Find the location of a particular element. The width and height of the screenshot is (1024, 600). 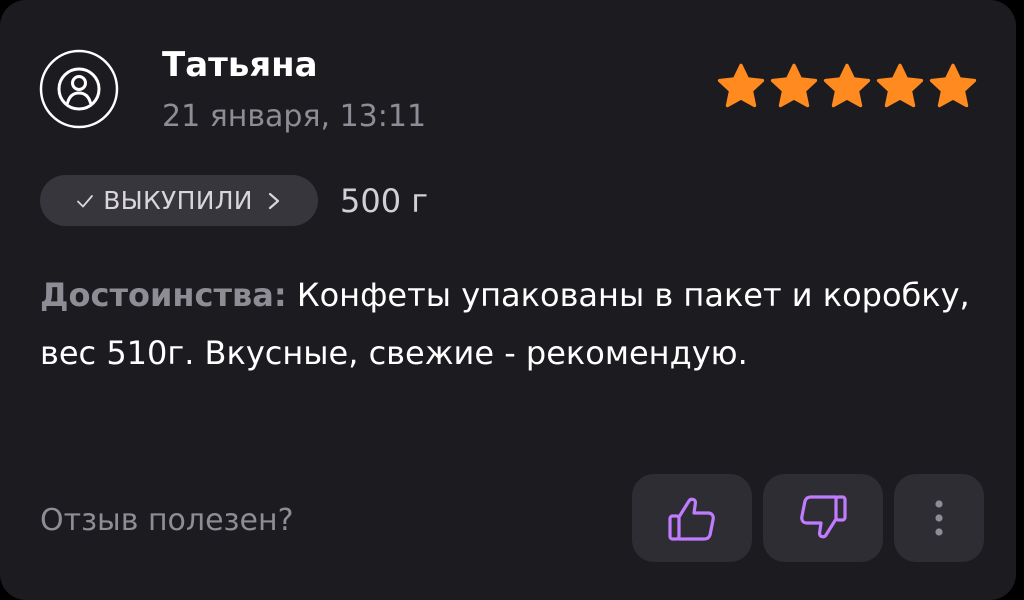

review-author: Татьяна is located at coordinates (240, 65).